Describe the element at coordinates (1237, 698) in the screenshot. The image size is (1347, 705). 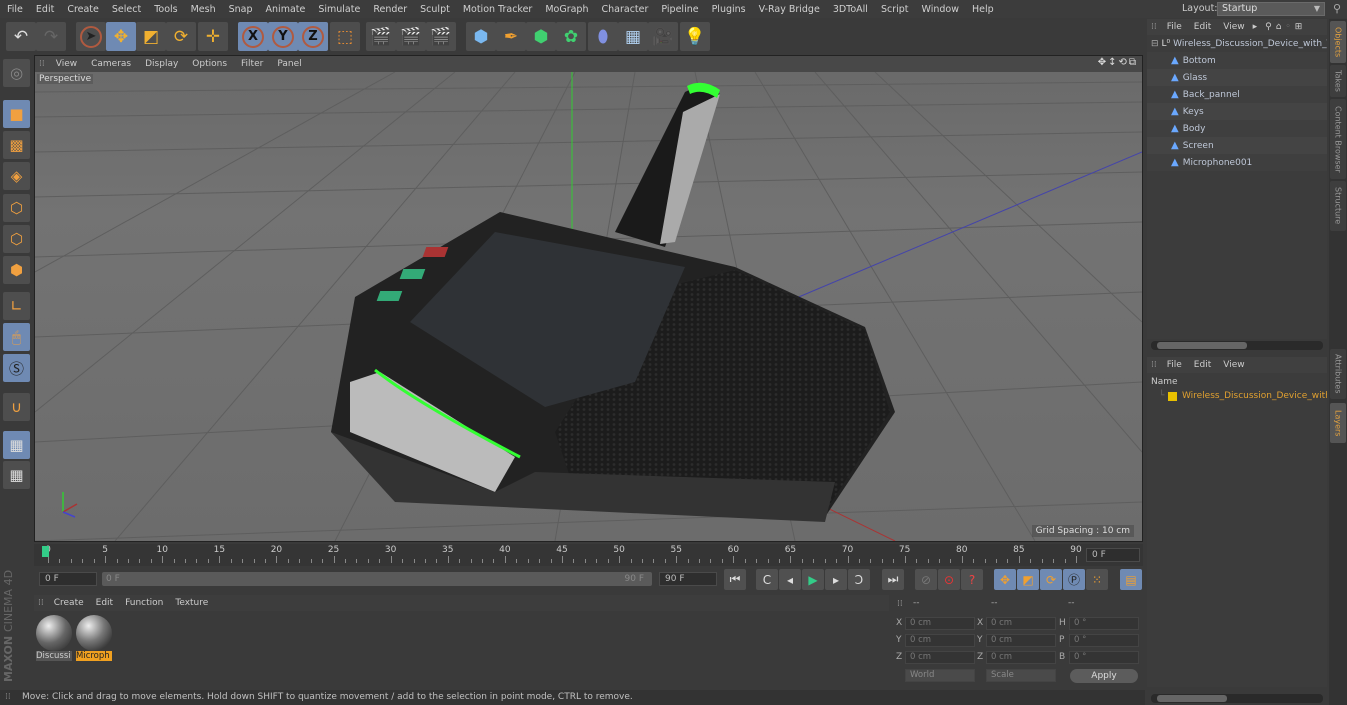
I see `layer-manager-scrollbar` at that location.